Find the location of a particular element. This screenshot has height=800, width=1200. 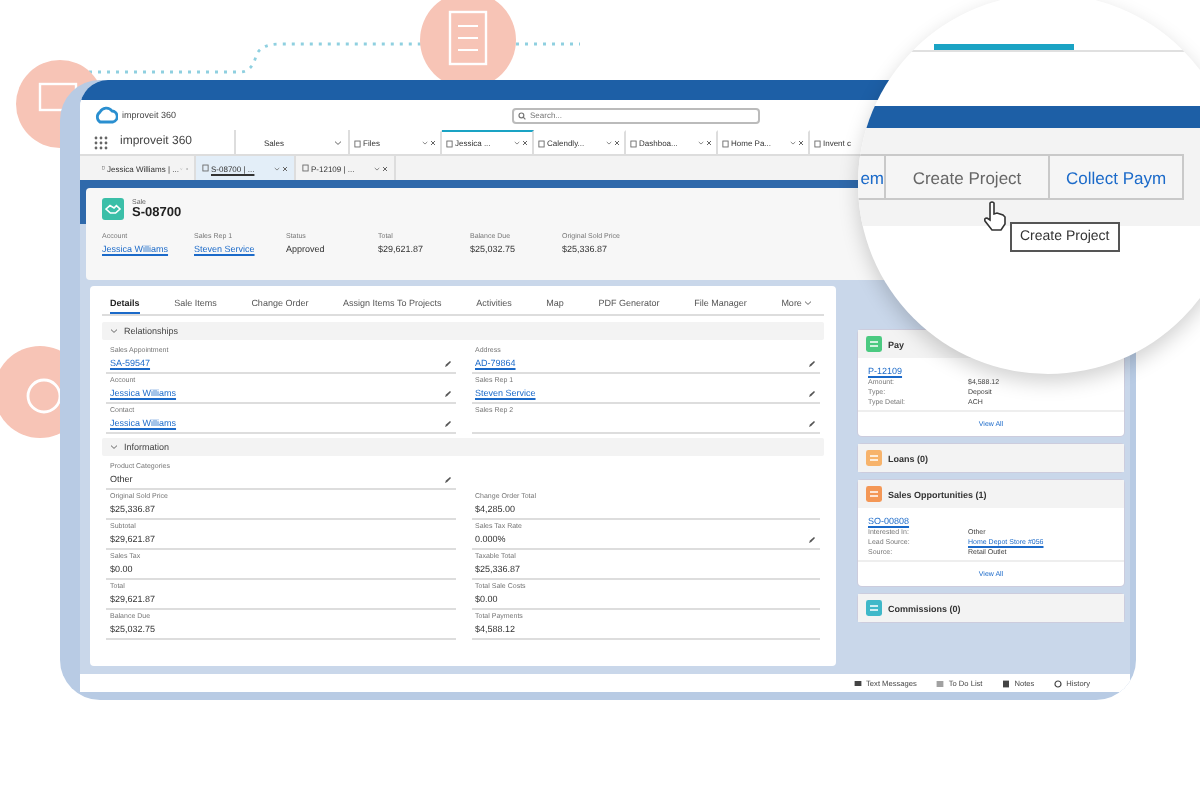

action-button: Create Project is located at coordinates (968, 177).